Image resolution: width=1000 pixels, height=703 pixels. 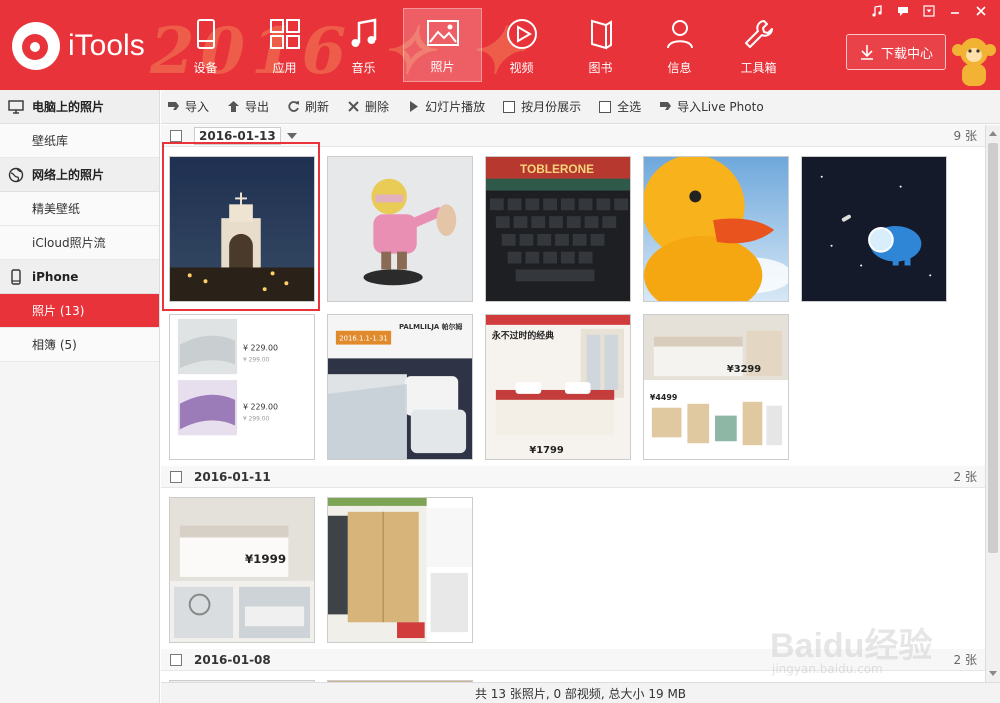 I want to click on play-circle-icon, so click(x=521, y=34).